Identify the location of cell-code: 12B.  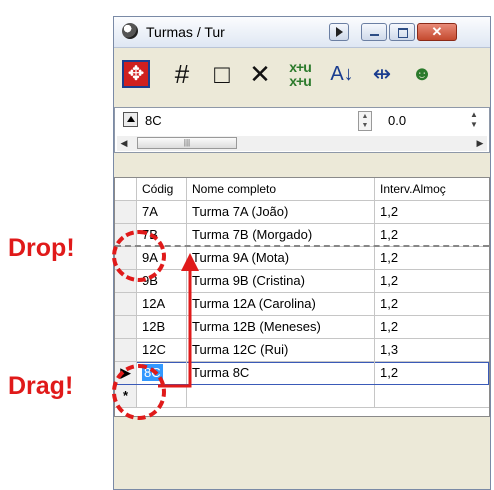
(162, 327).